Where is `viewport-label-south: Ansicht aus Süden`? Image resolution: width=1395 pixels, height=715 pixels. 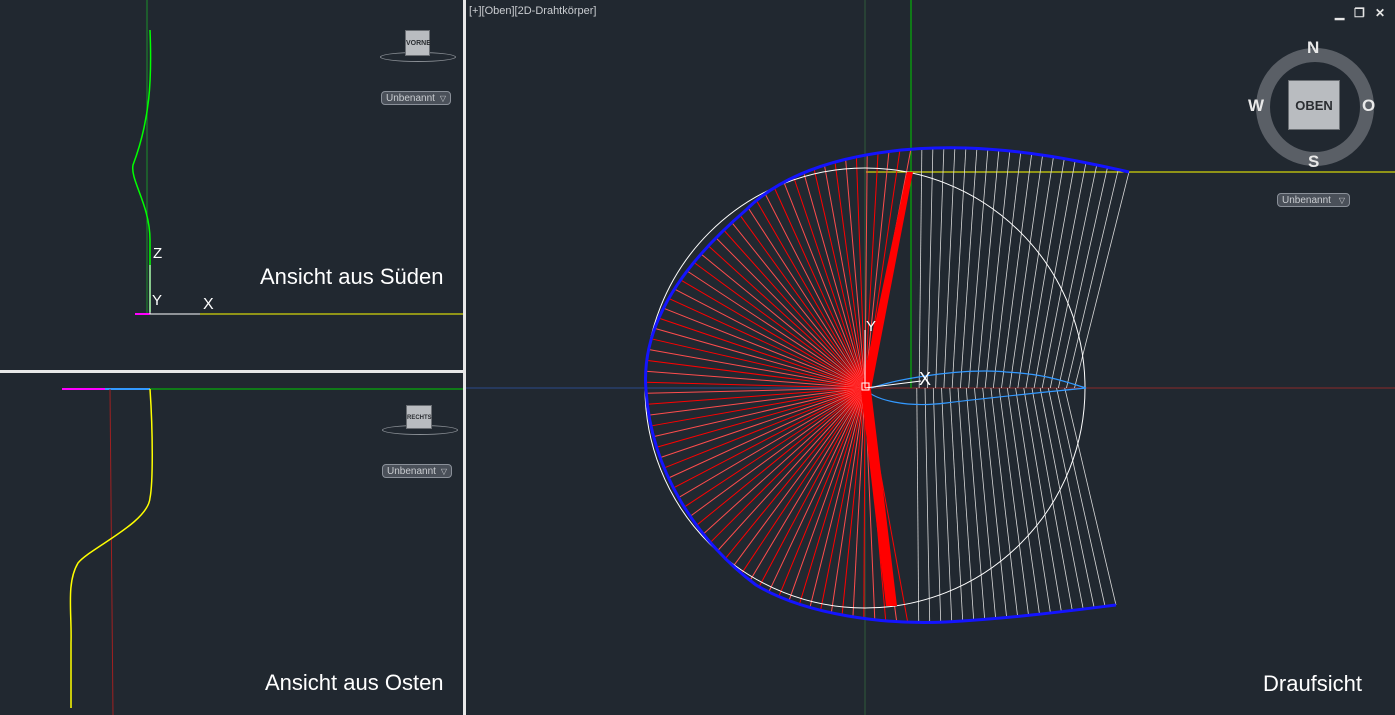
viewport-label-south: Ansicht aus Süden is located at coordinates (352, 276).